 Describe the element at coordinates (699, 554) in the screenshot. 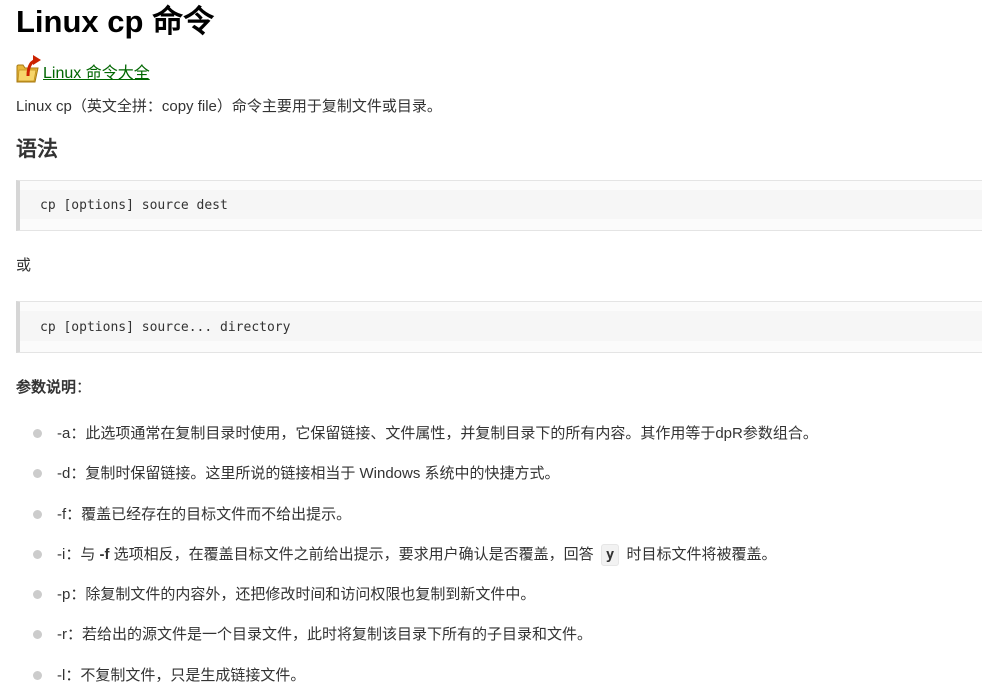

I see `option-suffix: 时目标文件将被覆盖。` at that location.